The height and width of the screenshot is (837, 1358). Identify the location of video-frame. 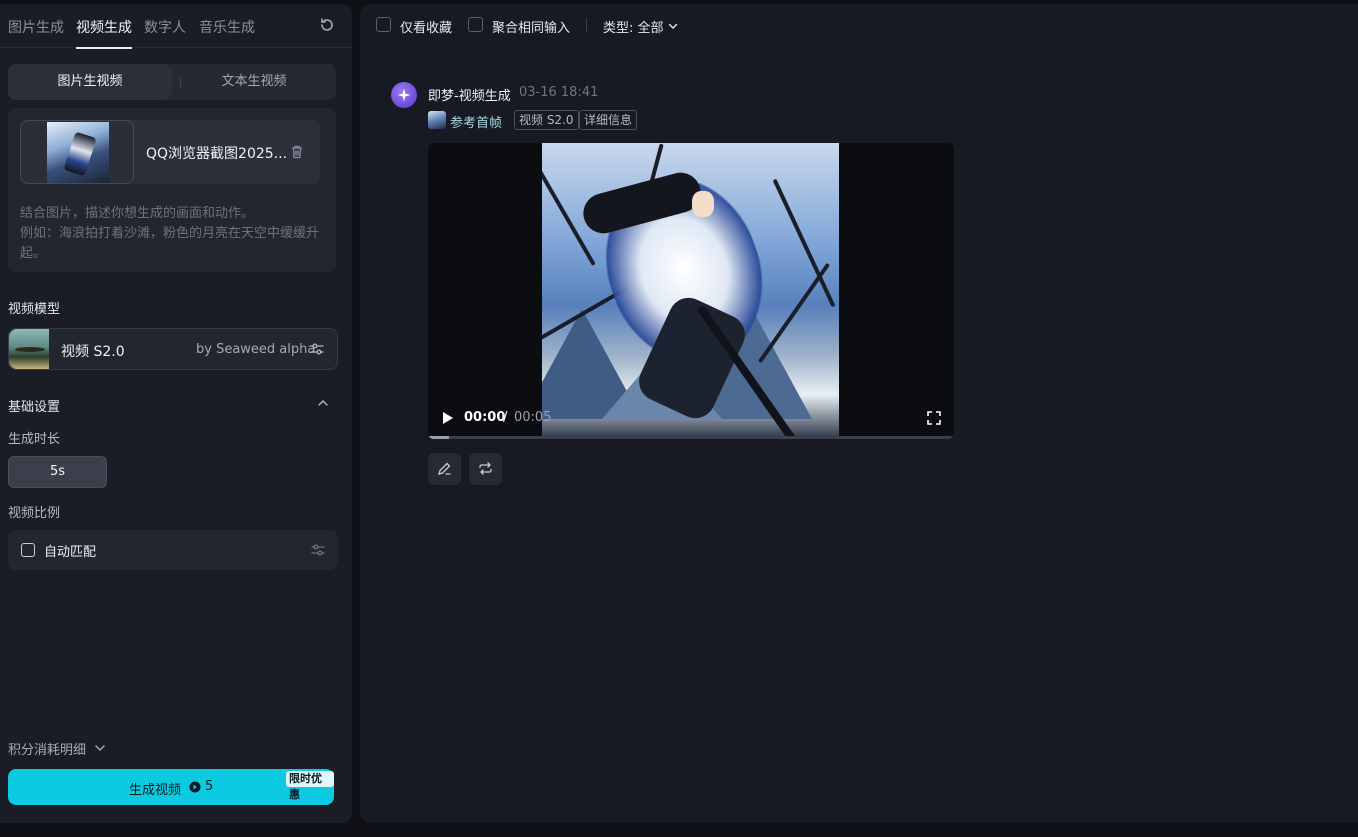
(690, 291).